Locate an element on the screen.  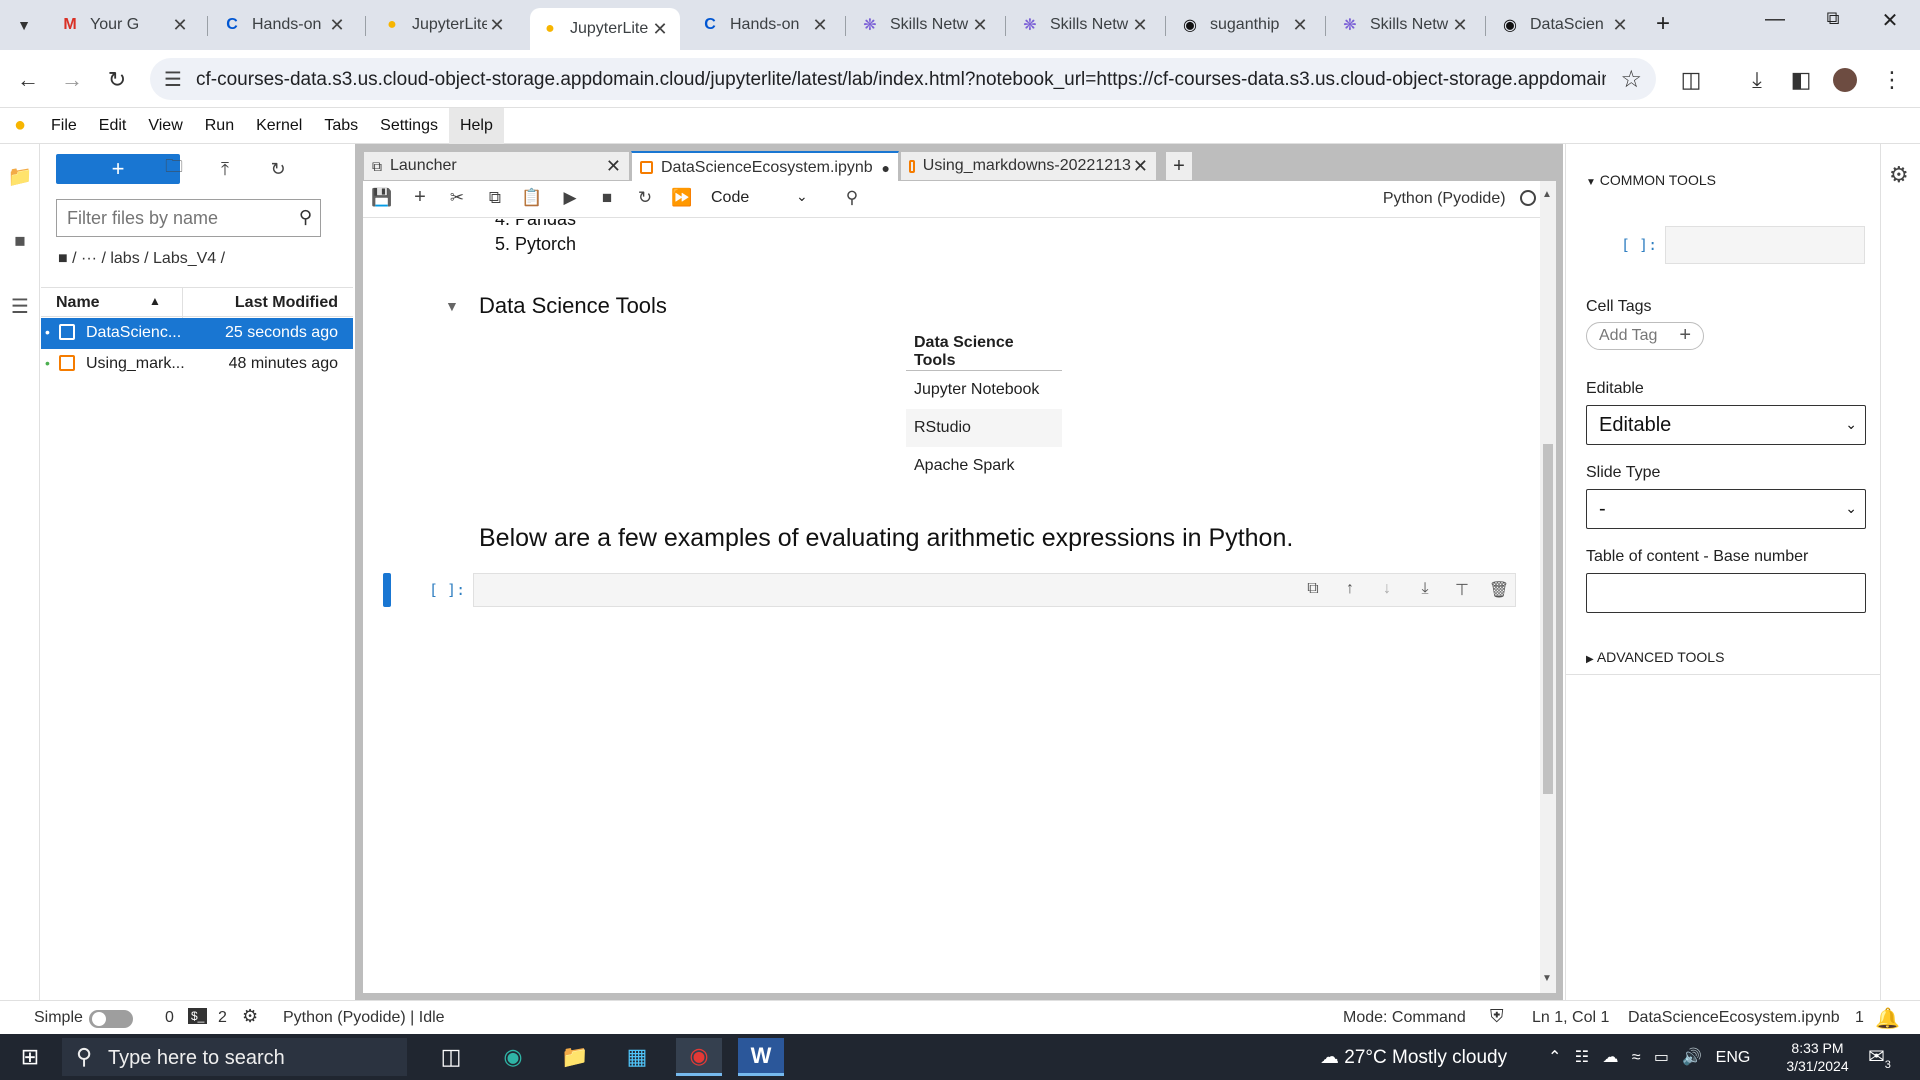
tab-notebook: DataScienceEcosystem.ipynb ● is located at coordinates (765, 166).